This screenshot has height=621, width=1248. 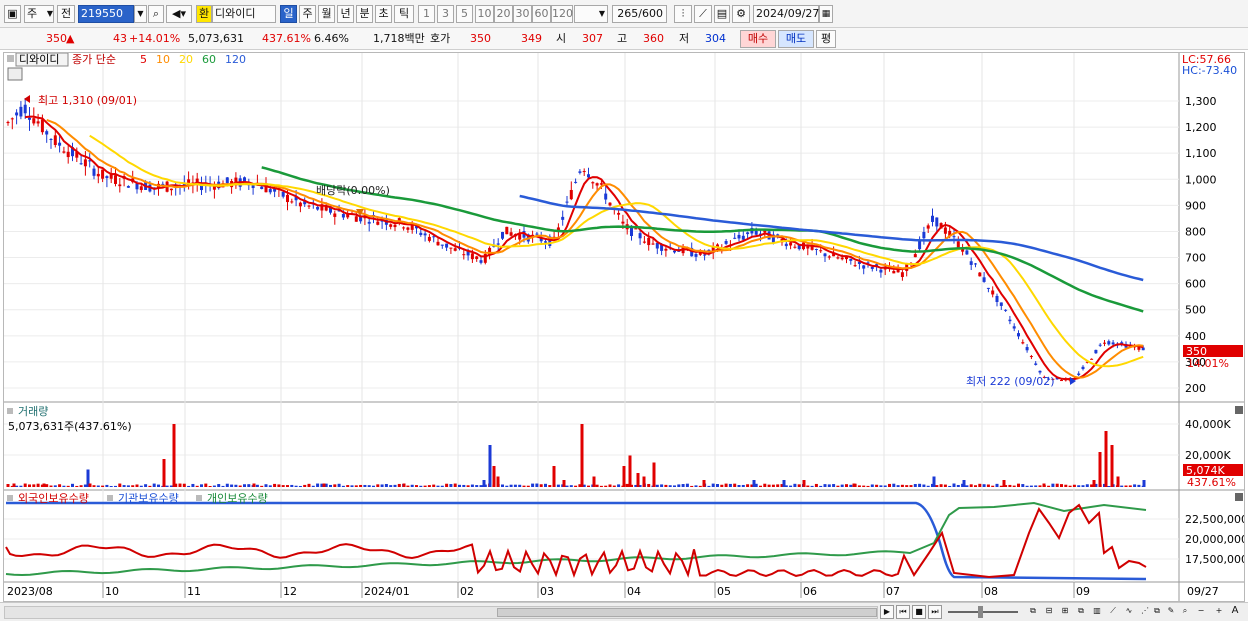 What do you see at coordinates (703, 14) in the screenshot?
I see `draw-icon: ⟋` at bounding box center [703, 14].